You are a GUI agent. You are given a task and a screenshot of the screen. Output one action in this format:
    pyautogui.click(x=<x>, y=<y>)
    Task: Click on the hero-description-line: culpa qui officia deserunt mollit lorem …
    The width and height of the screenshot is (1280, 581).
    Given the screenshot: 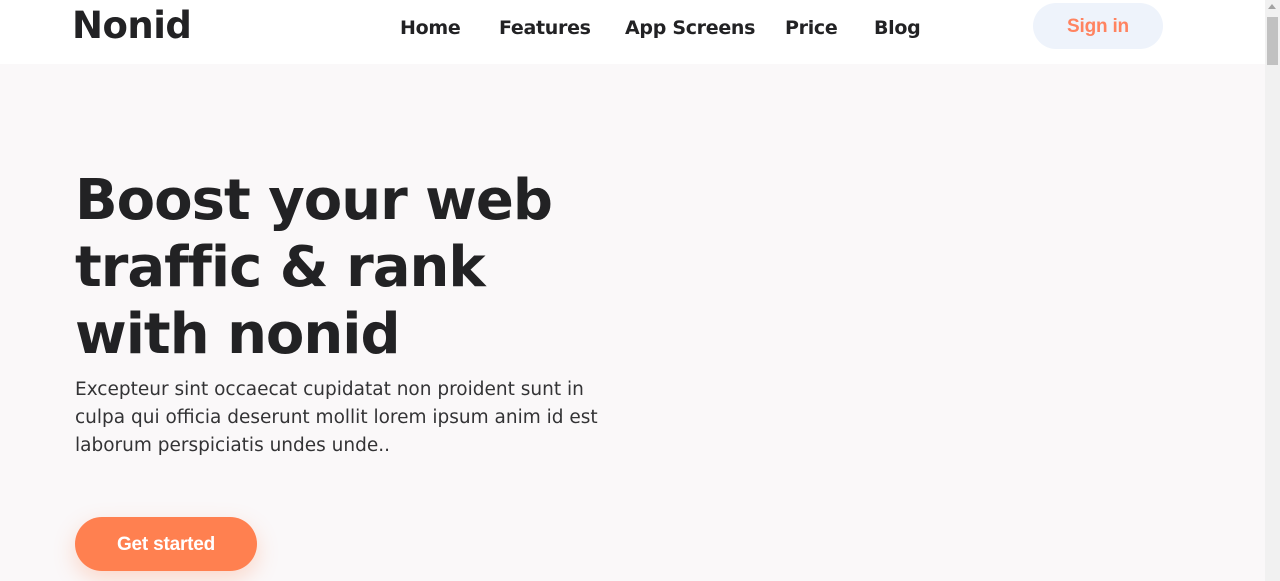 What is the action you would take?
    pyautogui.click(x=336, y=417)
    